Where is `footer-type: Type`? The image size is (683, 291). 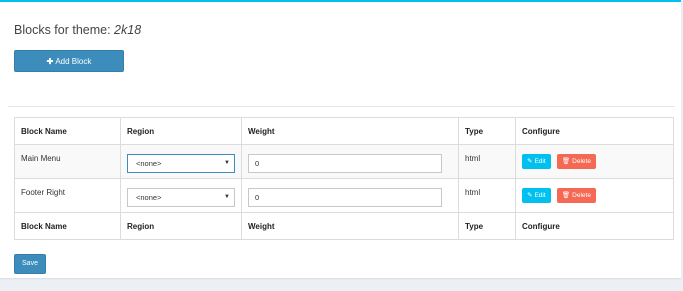
footer-type: Type is located at coordinates (487, 226).